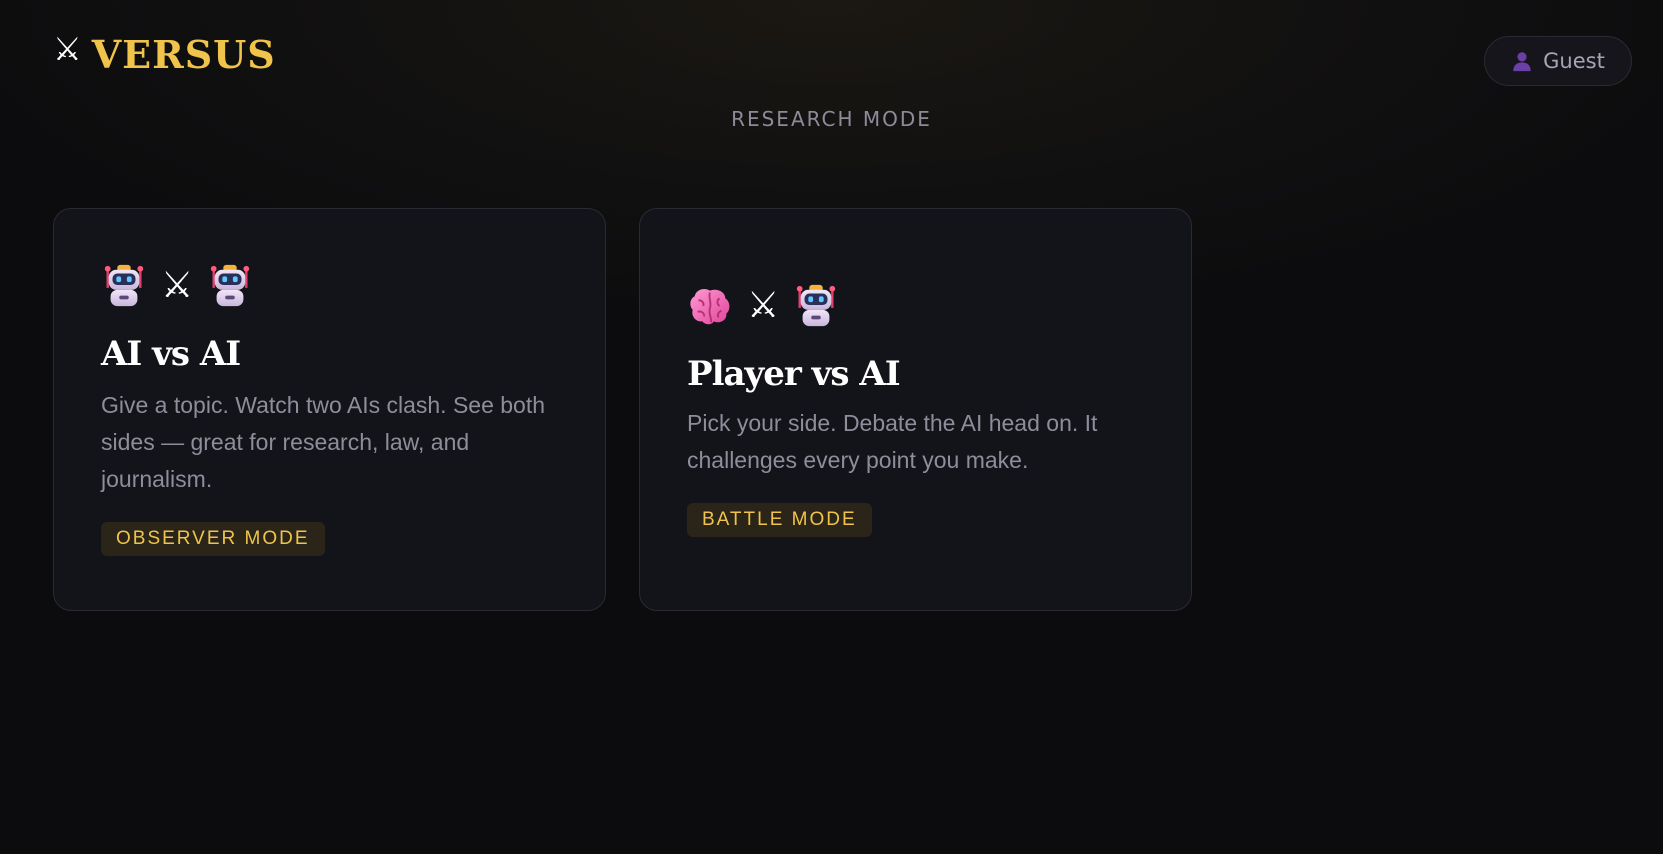 Image resolution: width=1663 pixels, height=854 pixels. Describe the element at coordinates (213, 539) in the screenshot. I see `mode-badge: OBSERVER MODE` at that location.